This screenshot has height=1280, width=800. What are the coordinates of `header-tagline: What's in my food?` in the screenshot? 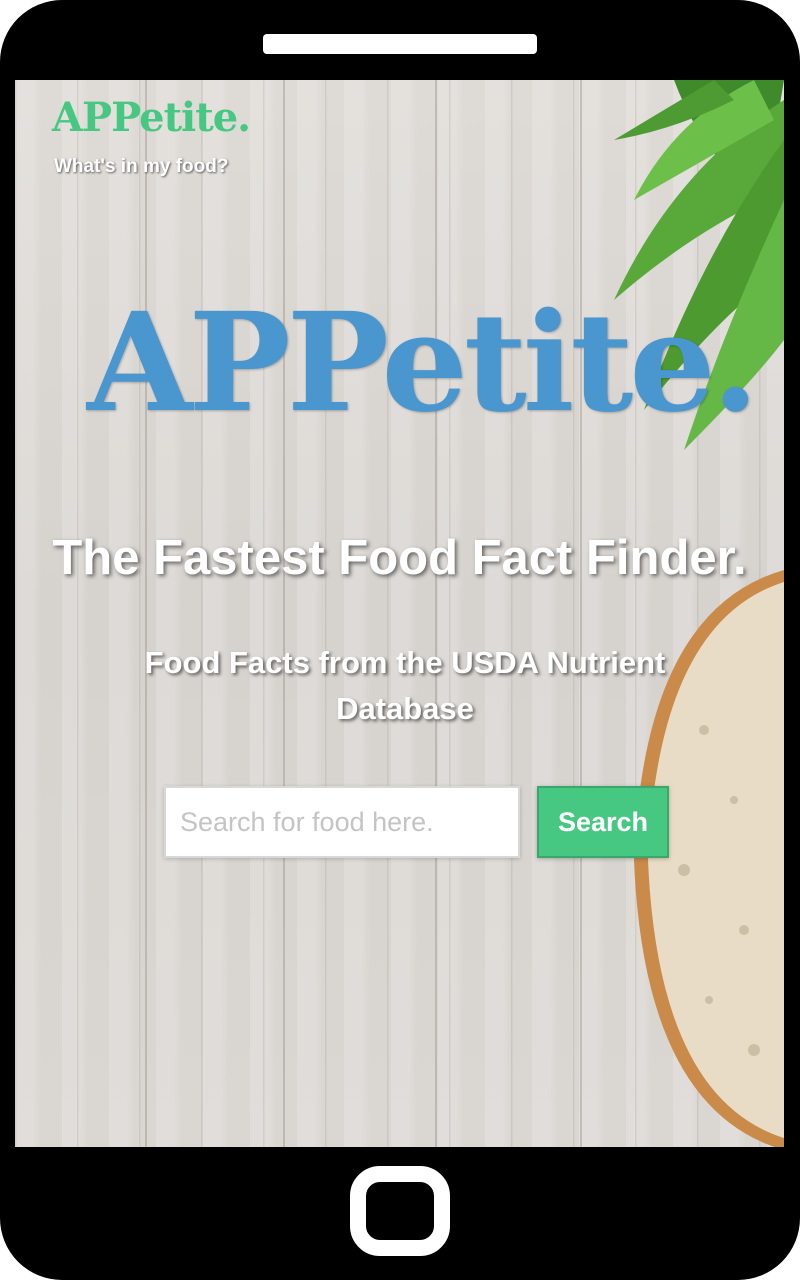 It's located at (141, 166).